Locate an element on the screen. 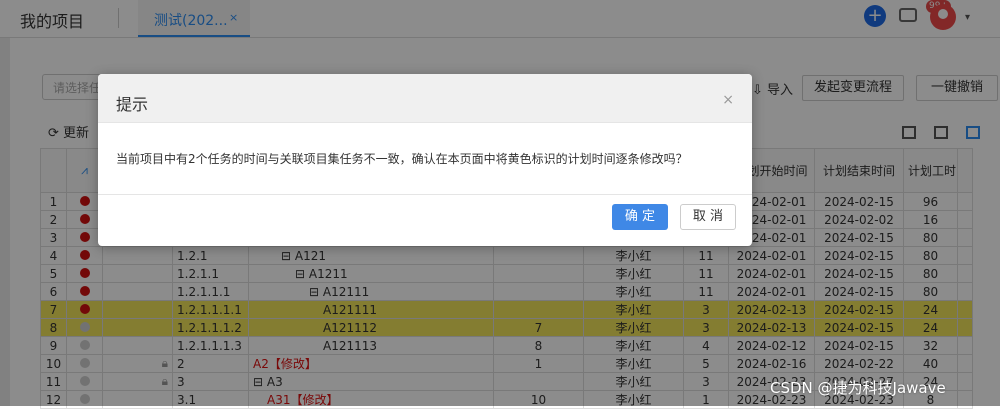  dialog-title: 提示 is located at coordinates (132, 104).